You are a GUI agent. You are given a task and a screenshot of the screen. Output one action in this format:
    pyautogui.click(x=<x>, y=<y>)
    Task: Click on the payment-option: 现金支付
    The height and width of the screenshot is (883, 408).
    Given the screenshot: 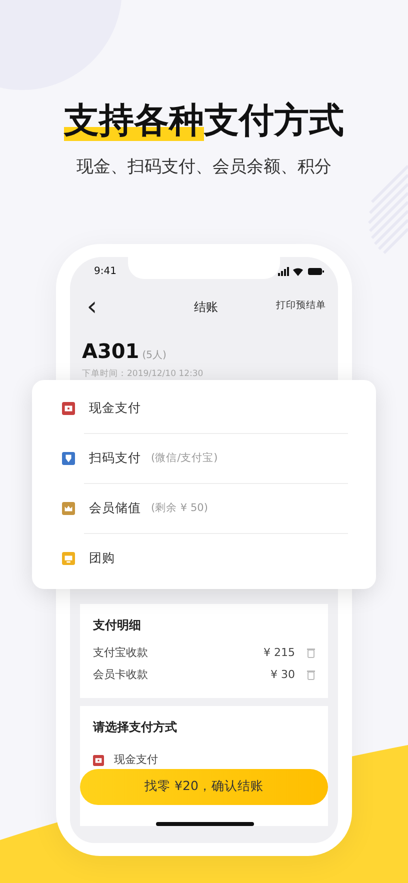 What is the action you would take?
    pyautogui.click(x=204, y=408)
    